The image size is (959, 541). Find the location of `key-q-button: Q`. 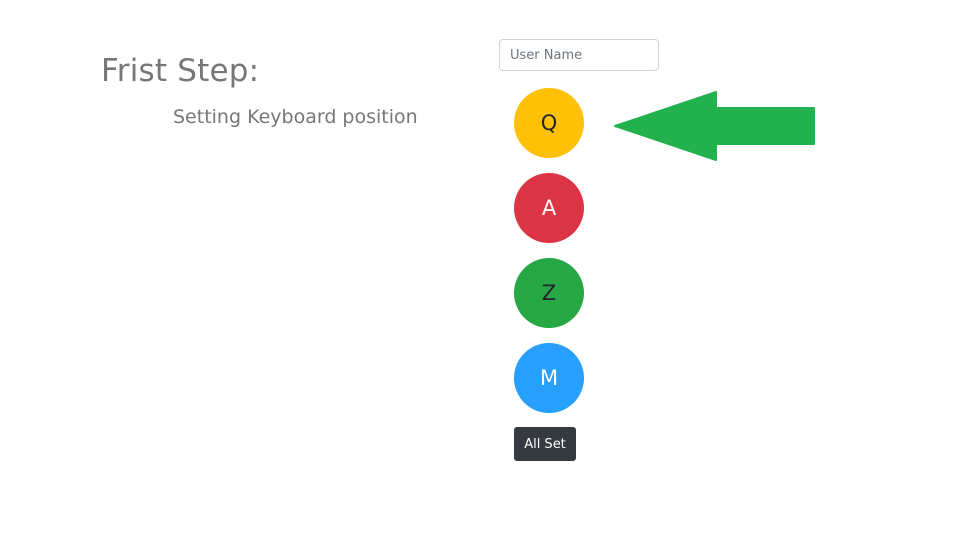

key-q-button: Q is located at coordinates (549, 123).